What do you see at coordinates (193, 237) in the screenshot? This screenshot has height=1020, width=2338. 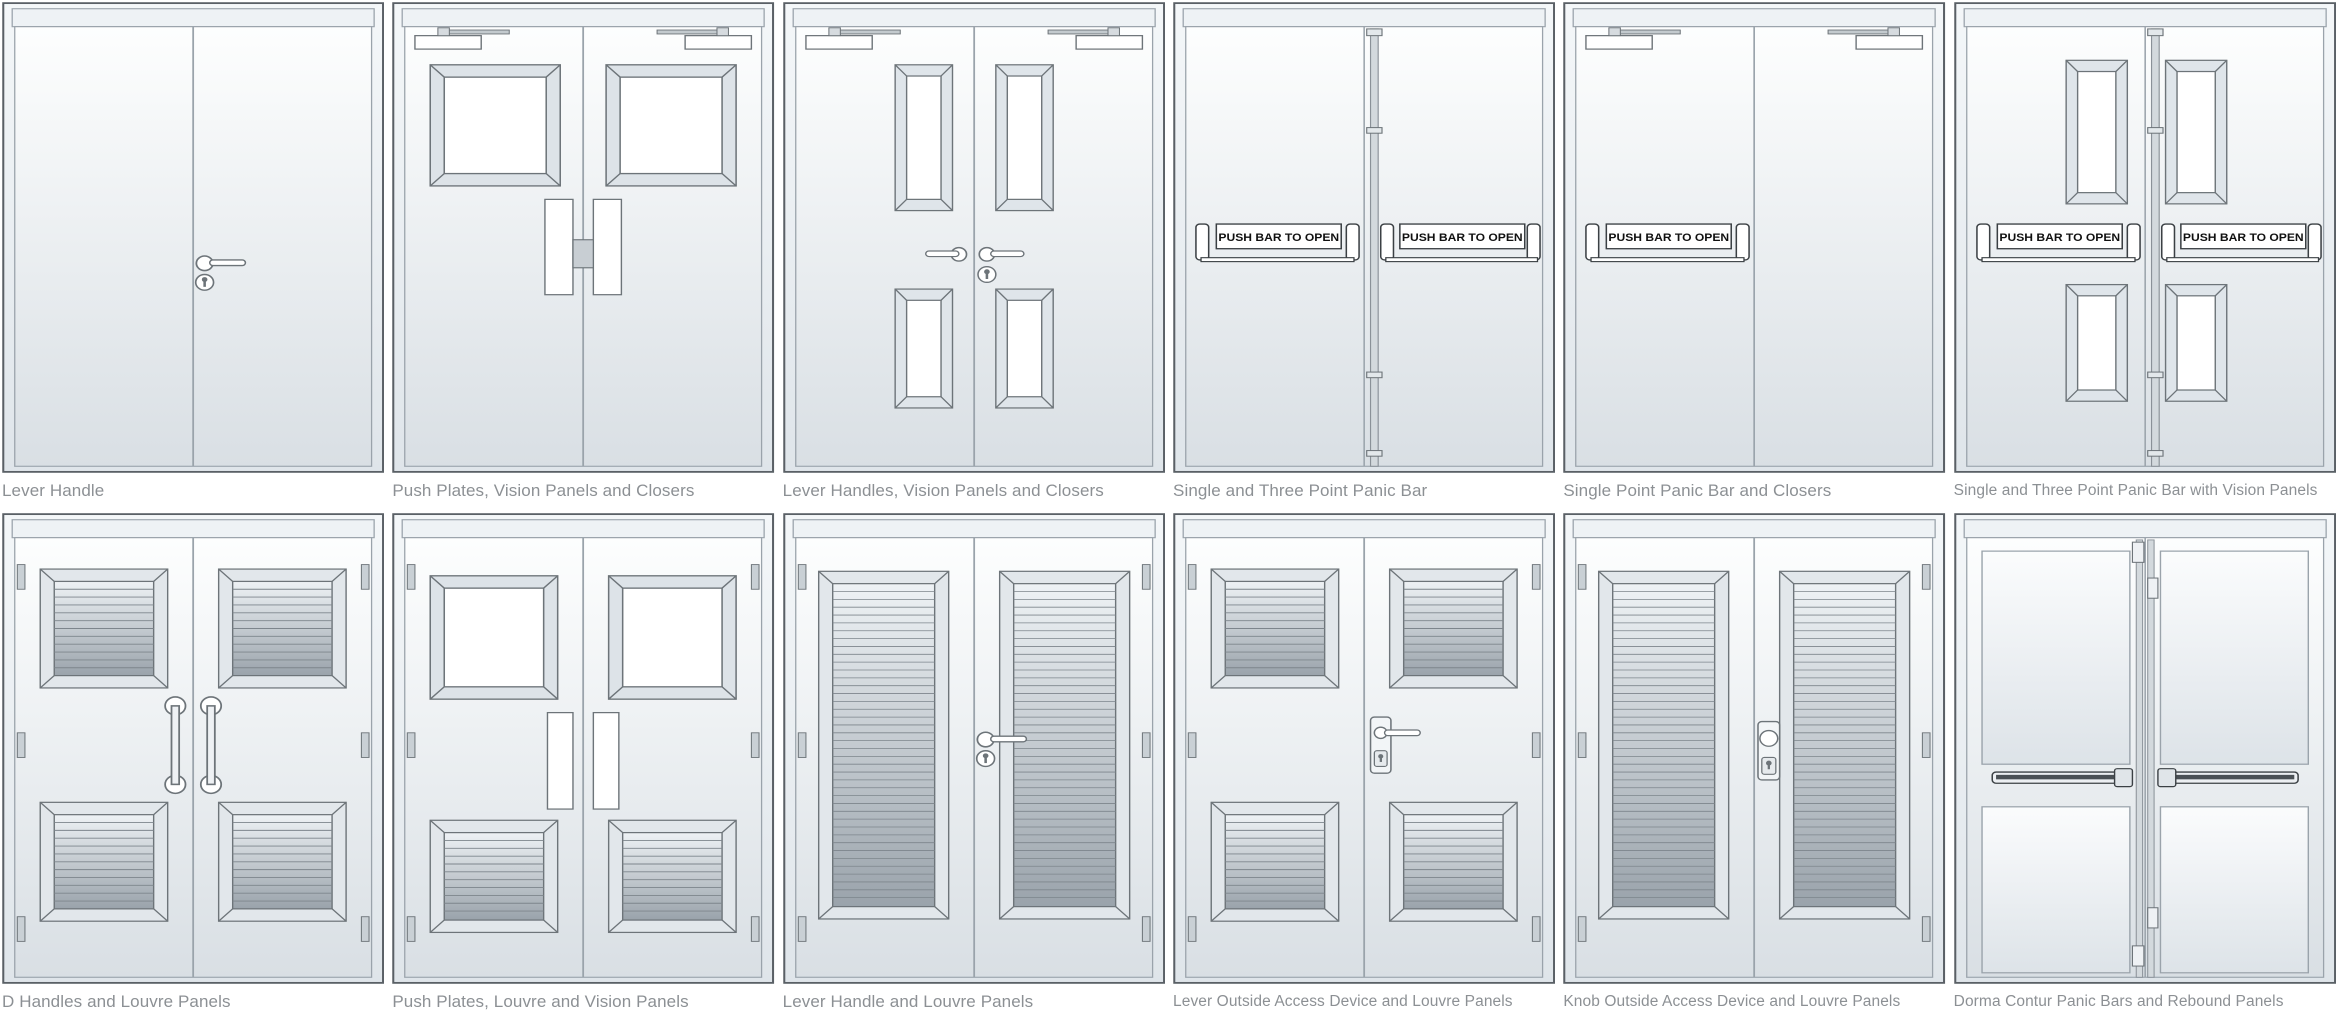 I see `door-diagram-lever-handle` at bounding box center [193, 237].